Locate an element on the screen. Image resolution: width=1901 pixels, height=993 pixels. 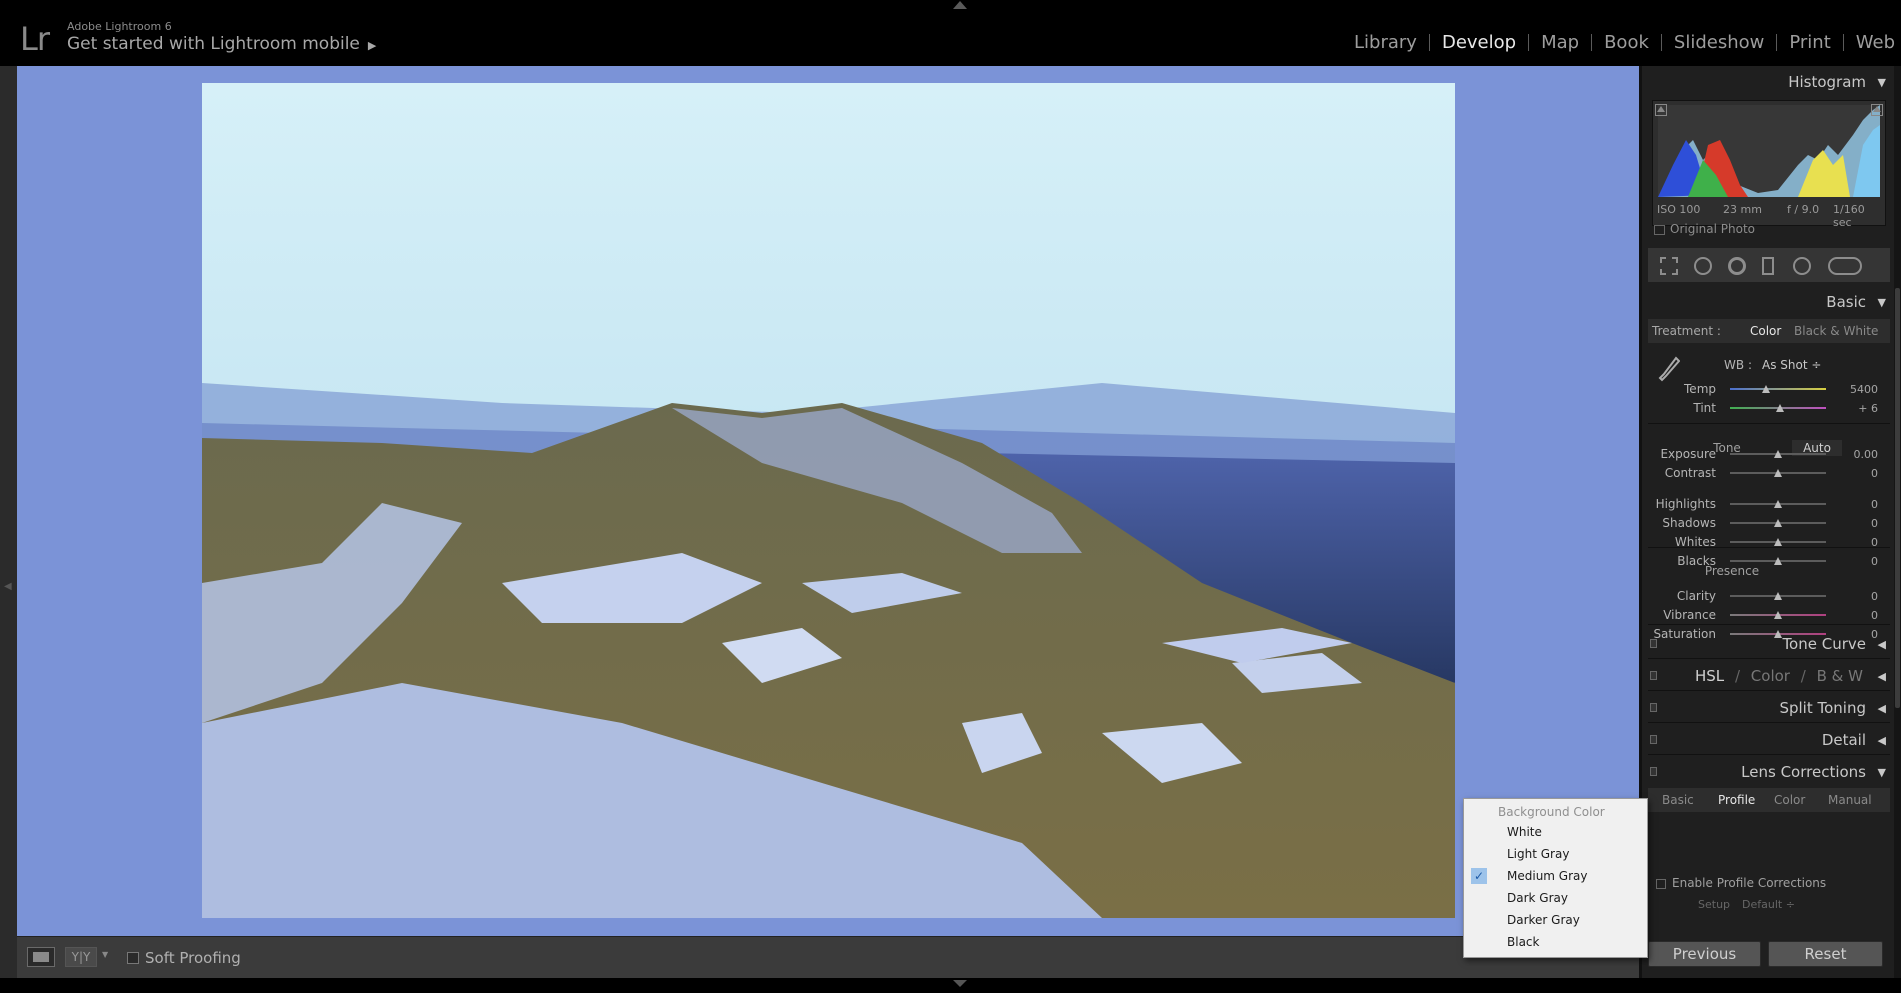
mobile-link: Get started with Lightroom mobile ▶ is located at coordinates (221, 44).